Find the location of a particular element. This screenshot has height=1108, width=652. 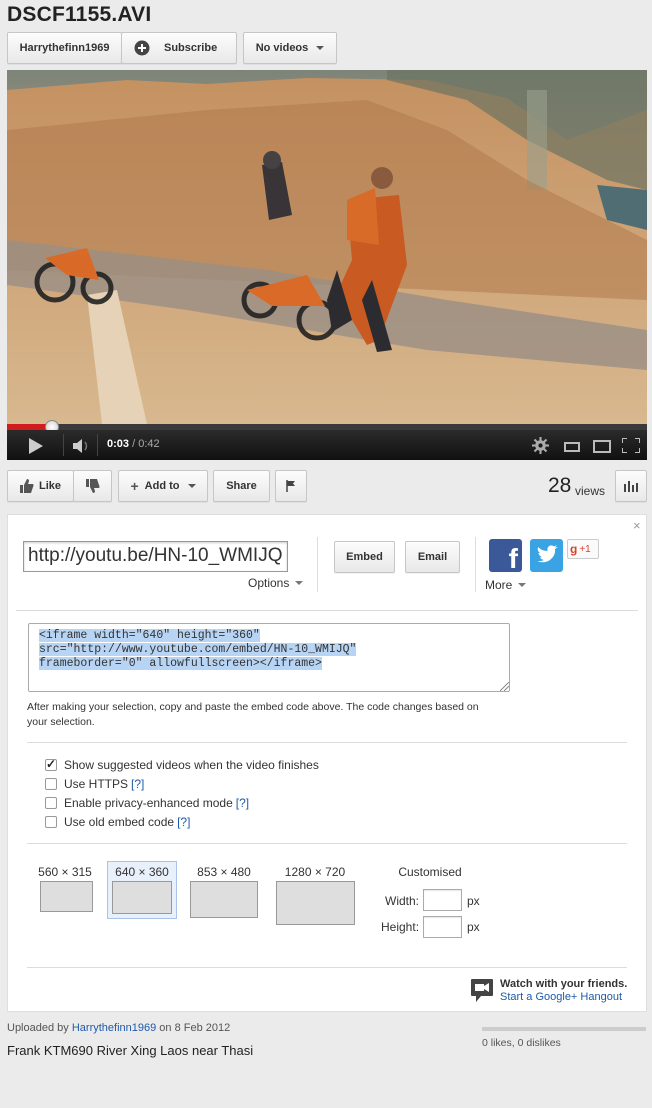

resize-handle-icon is located at coordinates (504, 686).